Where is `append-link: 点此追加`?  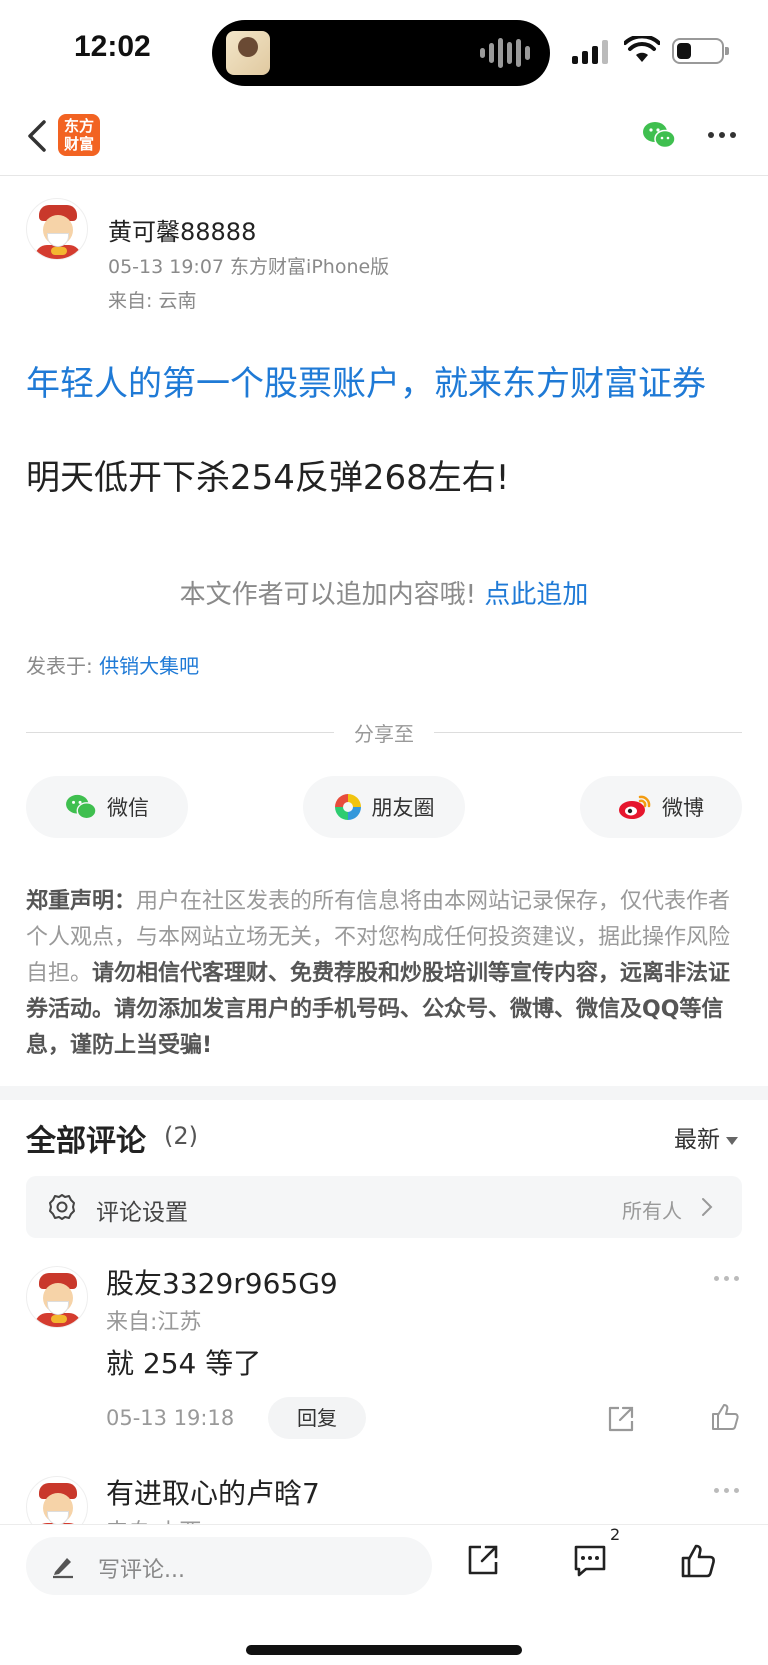
append-link: 点此追加 is located at coordinates (536, 595).